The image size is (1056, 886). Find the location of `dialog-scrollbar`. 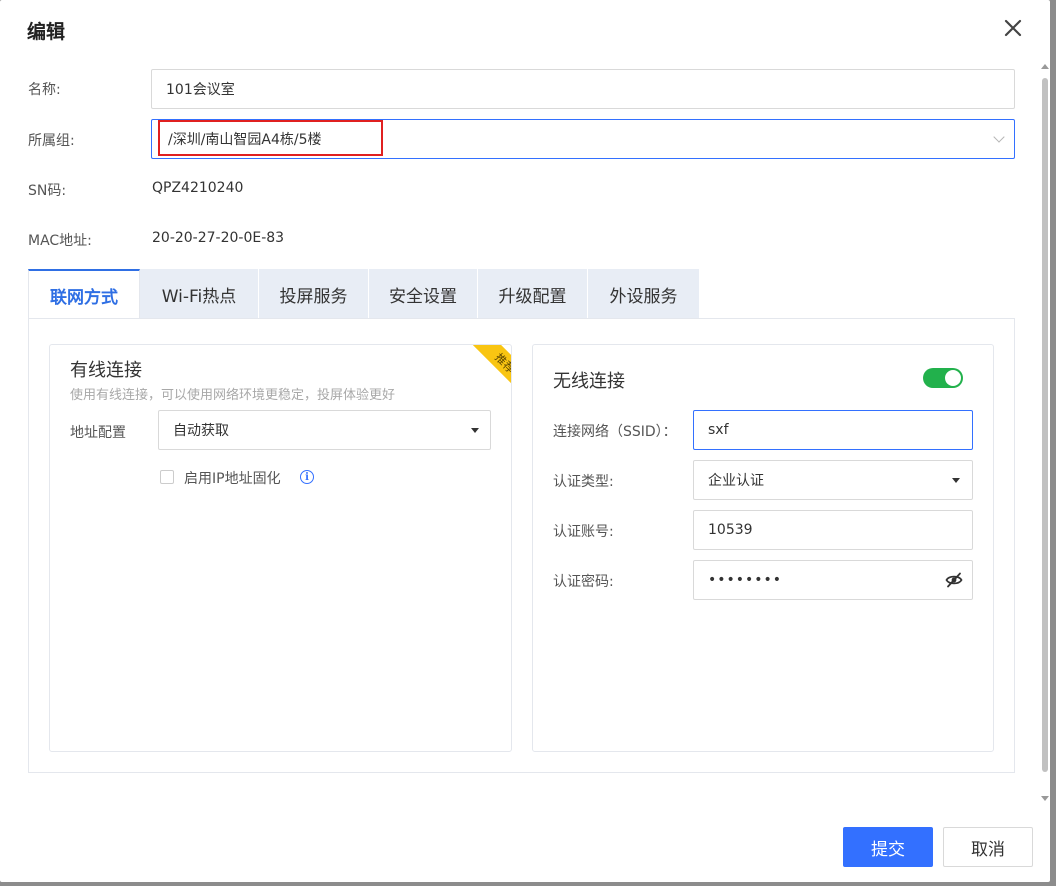

dialog-scrollbar is located at coordinates (1045, 432).